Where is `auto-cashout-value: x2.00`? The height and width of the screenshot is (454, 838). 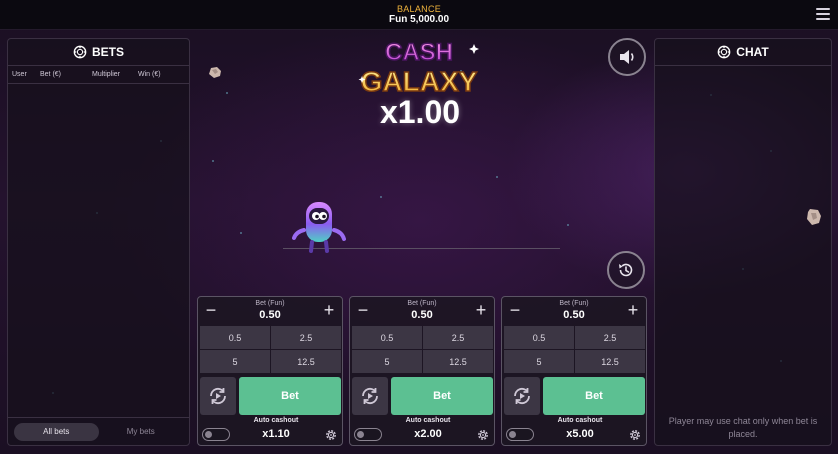 auto-cashout-value: x2.00 is located at coordinates (428, 434).